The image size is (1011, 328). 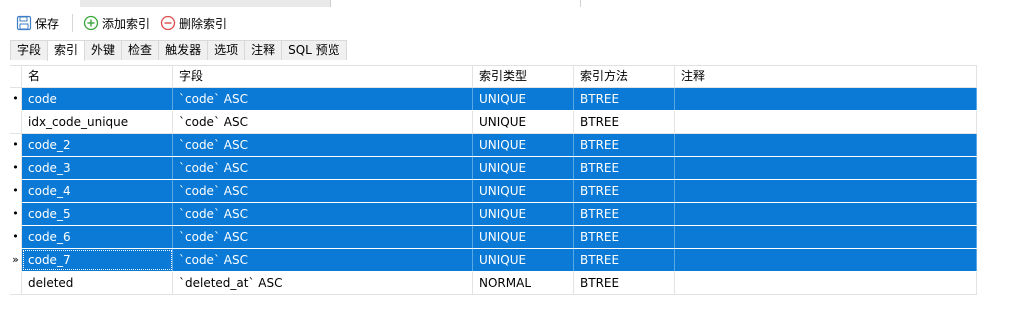 I want to click on grid-header-row: 名 字段 索引类型 索引方法 注释, so click(x=493, y=77).